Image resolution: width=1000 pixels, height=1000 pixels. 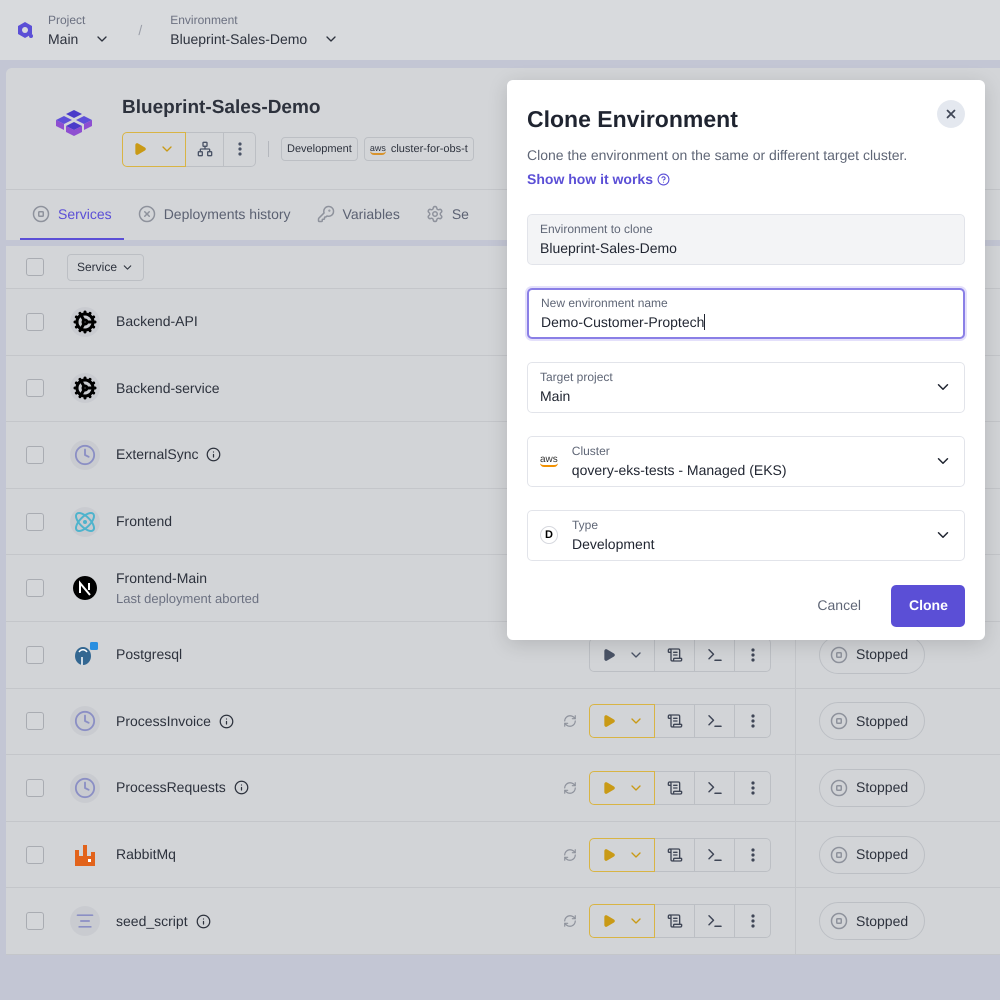 I want to click on breadcrumb-dropdown: Main, so click(x=79, y=39).